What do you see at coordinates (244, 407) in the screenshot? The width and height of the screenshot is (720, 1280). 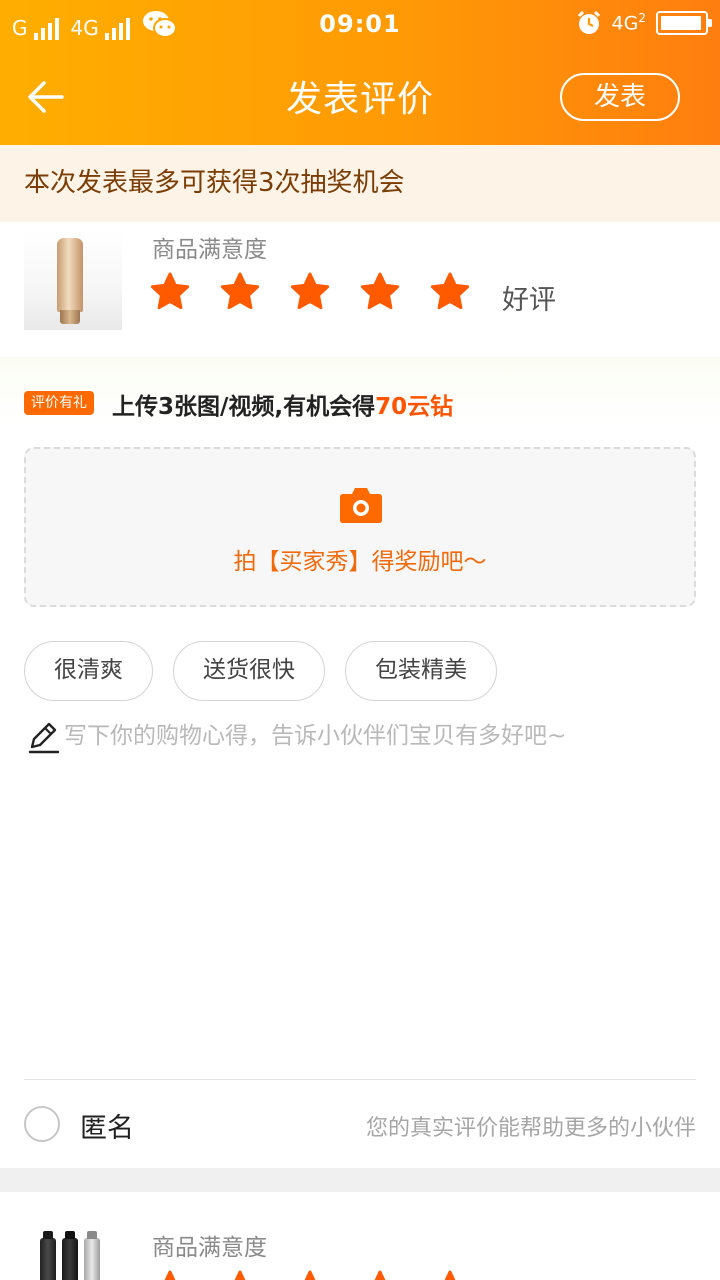 I see `reward-text-prefix: 上传3张图/视频,有机会得` at bounding box center [244, 407].